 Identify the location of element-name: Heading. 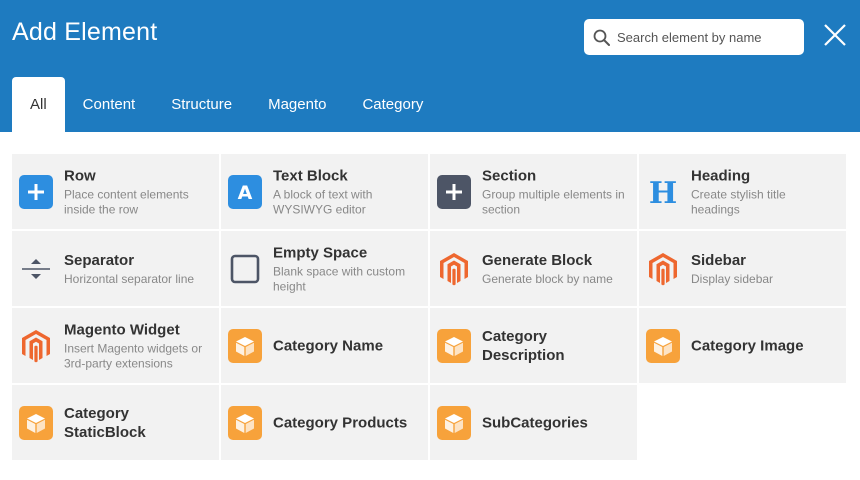
(721, 175).